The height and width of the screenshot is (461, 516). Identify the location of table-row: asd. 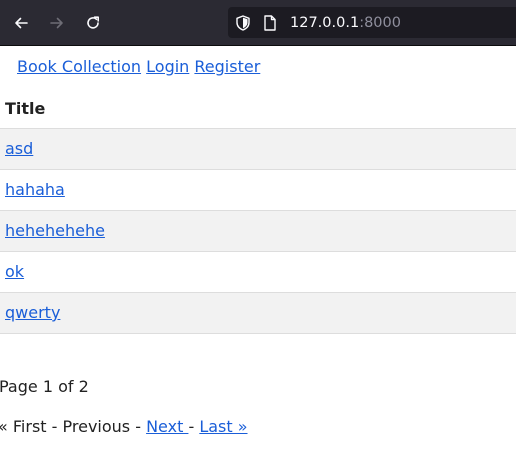
(258, 149).